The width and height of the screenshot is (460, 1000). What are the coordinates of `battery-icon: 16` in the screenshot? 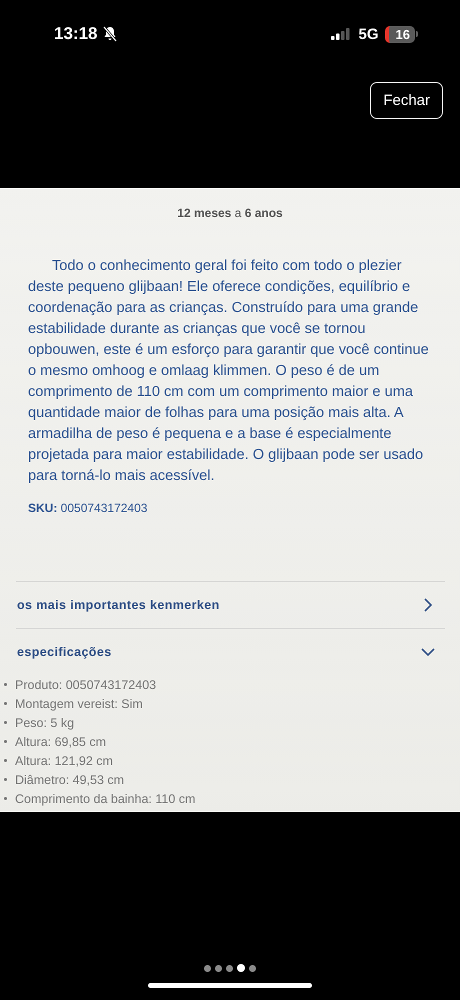 It's located at (401, 34).